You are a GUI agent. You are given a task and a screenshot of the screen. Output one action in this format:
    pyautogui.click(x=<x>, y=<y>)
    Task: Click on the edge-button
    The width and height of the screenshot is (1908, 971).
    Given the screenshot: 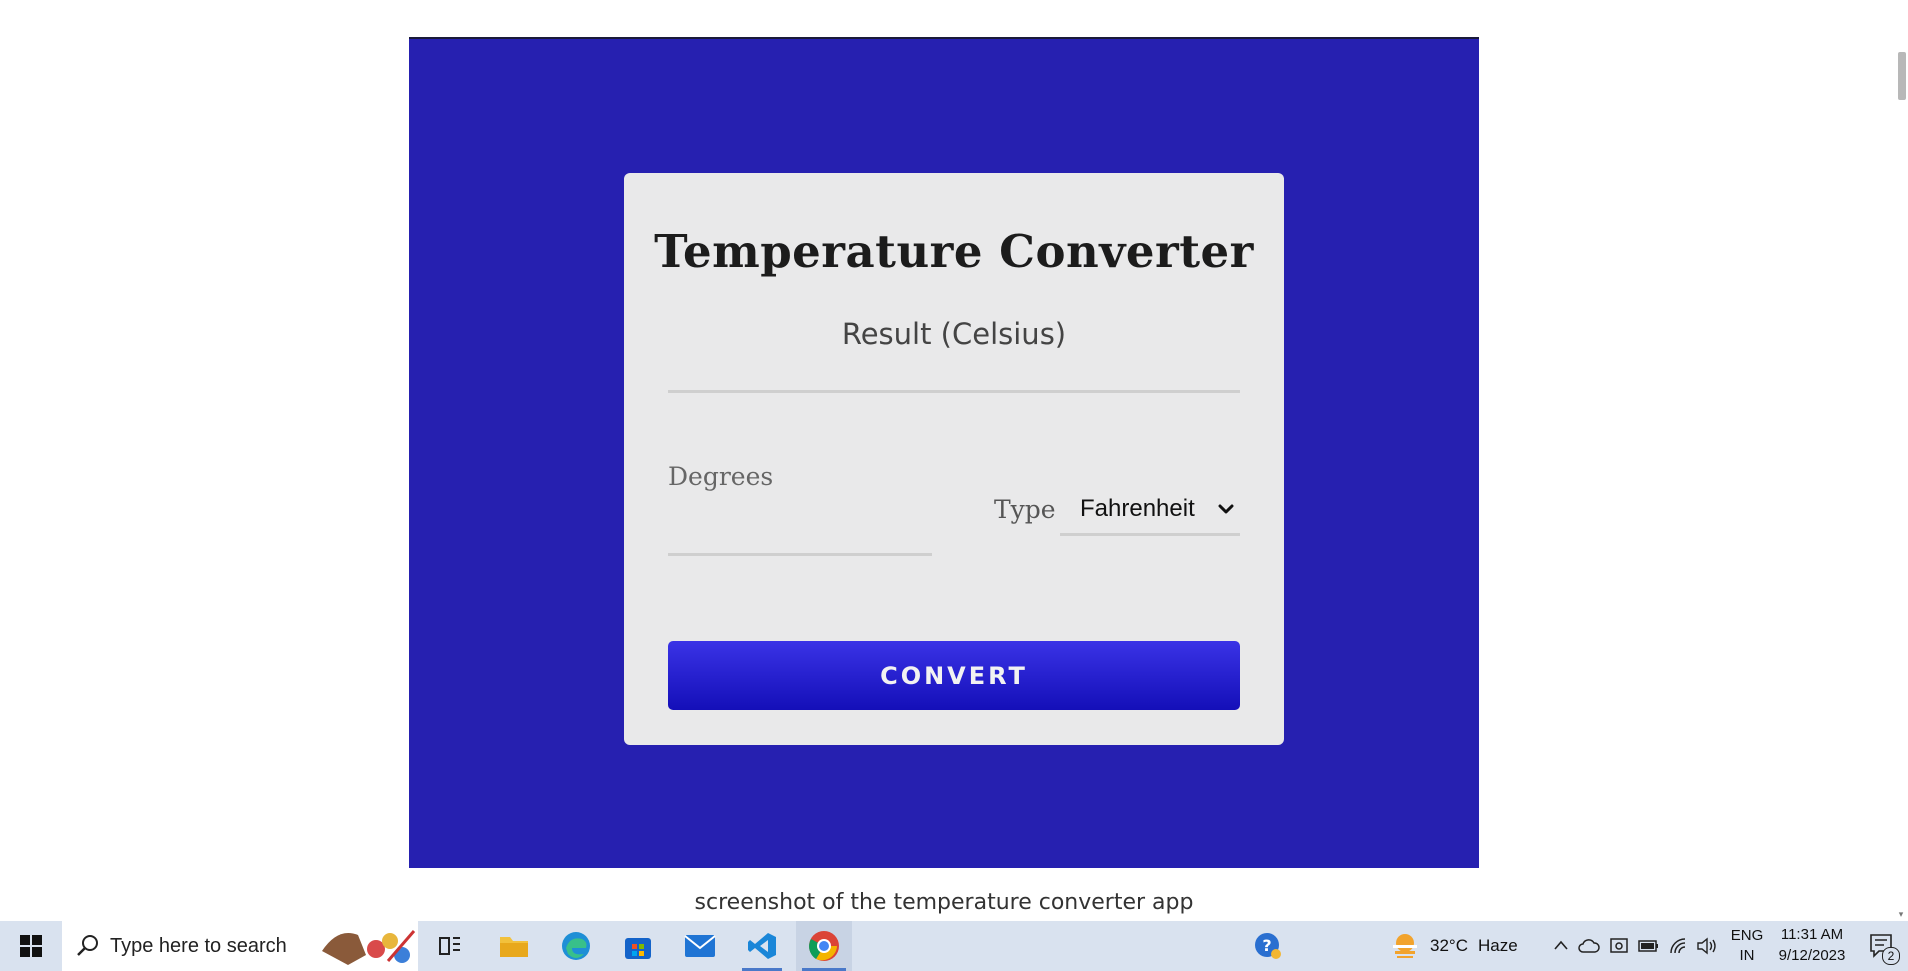 What is the action you would take?
    pyautogui.click(x=576, y=946)
    